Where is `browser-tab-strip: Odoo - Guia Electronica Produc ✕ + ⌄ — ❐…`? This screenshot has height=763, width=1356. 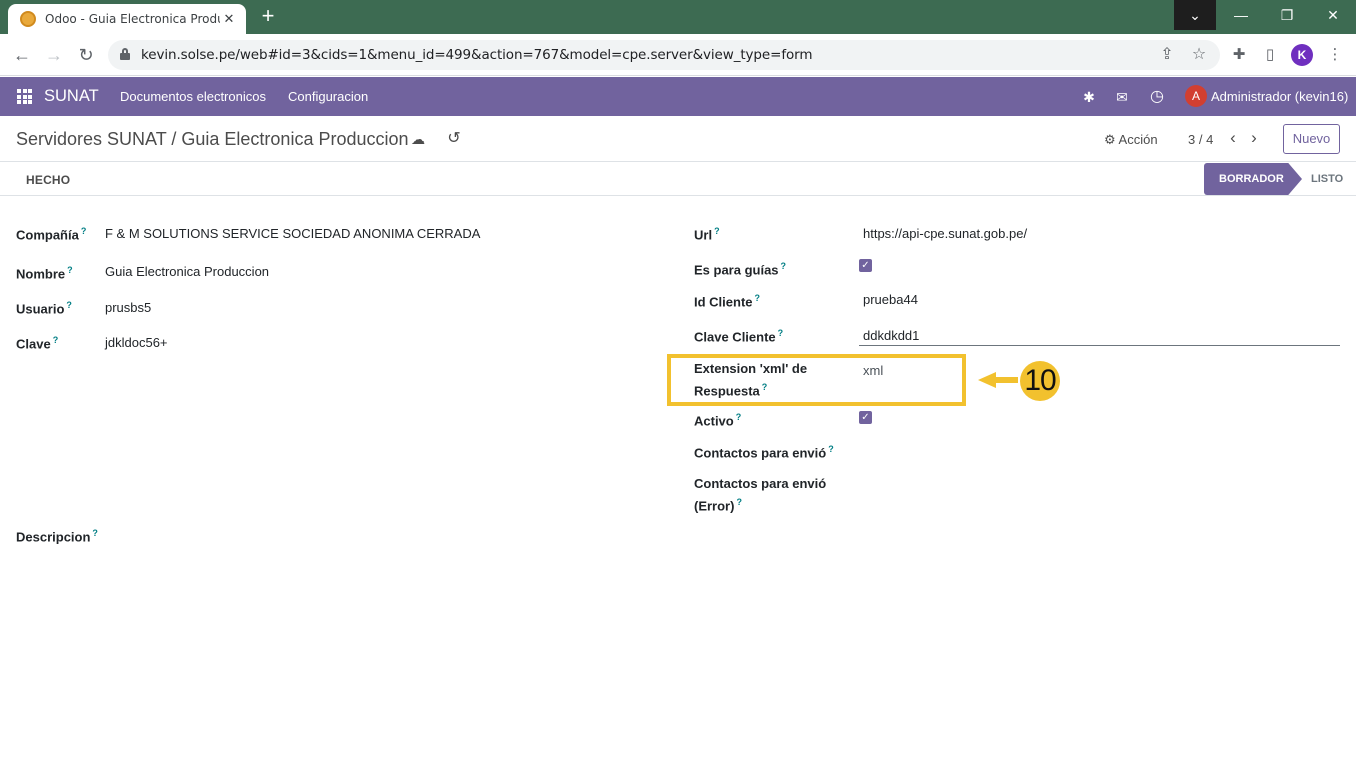 browser-tab-strip: Odoo - Guia Electronica Produc ✕ + ⌄ — ❐… is located at coordinates (678, 17).